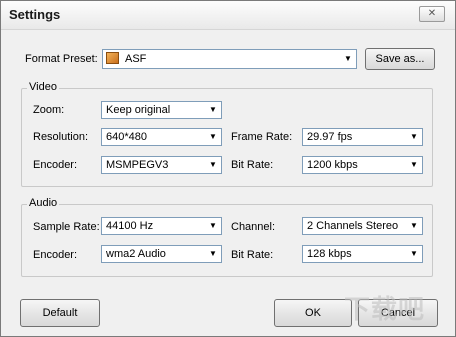  What do you see at coordinates (229, 59) in the screenshot?
I see `format-preset-dropdown: ASF ▼` at bounding box center [229, 59].